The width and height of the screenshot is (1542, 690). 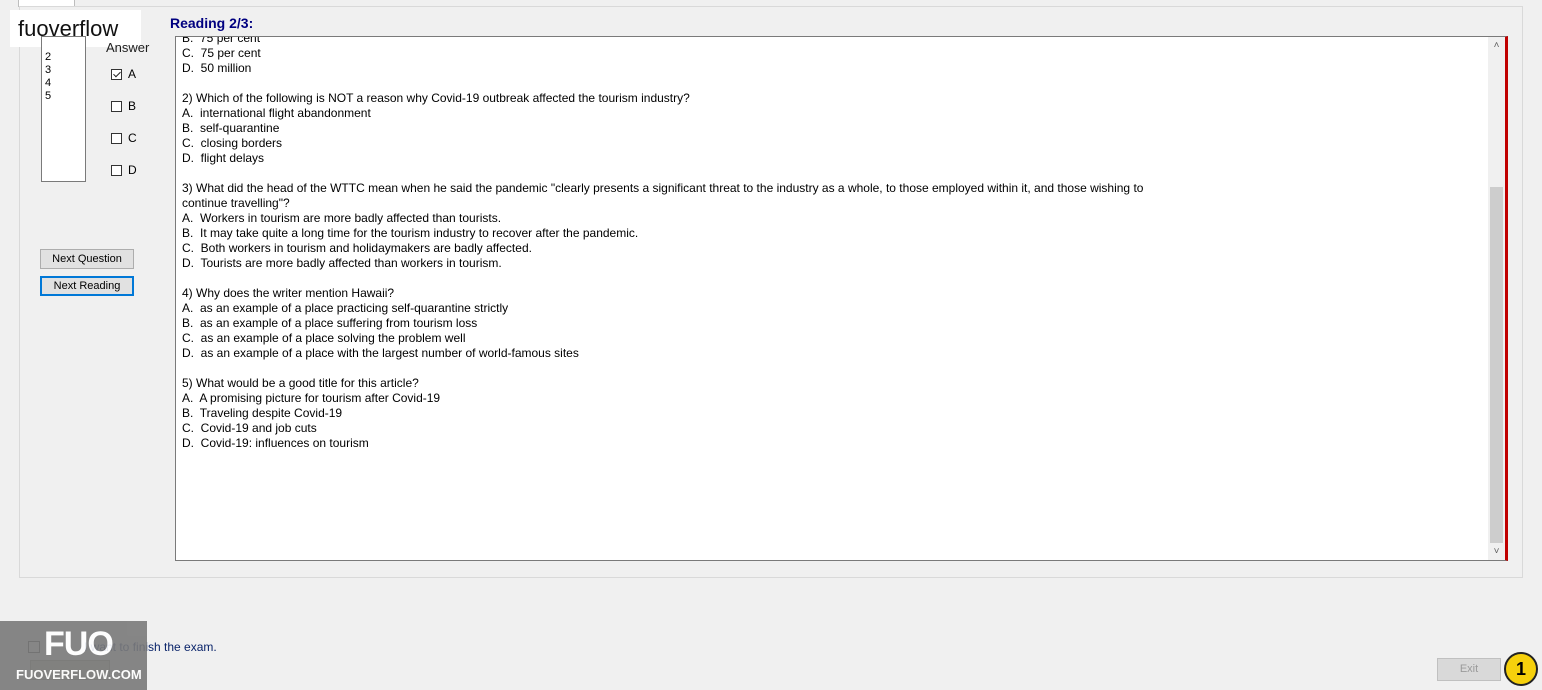 What do you see at coordinates (128, 47) in the screenshot?
I see `answer-label: Answer` at bounding box center [128, 47].